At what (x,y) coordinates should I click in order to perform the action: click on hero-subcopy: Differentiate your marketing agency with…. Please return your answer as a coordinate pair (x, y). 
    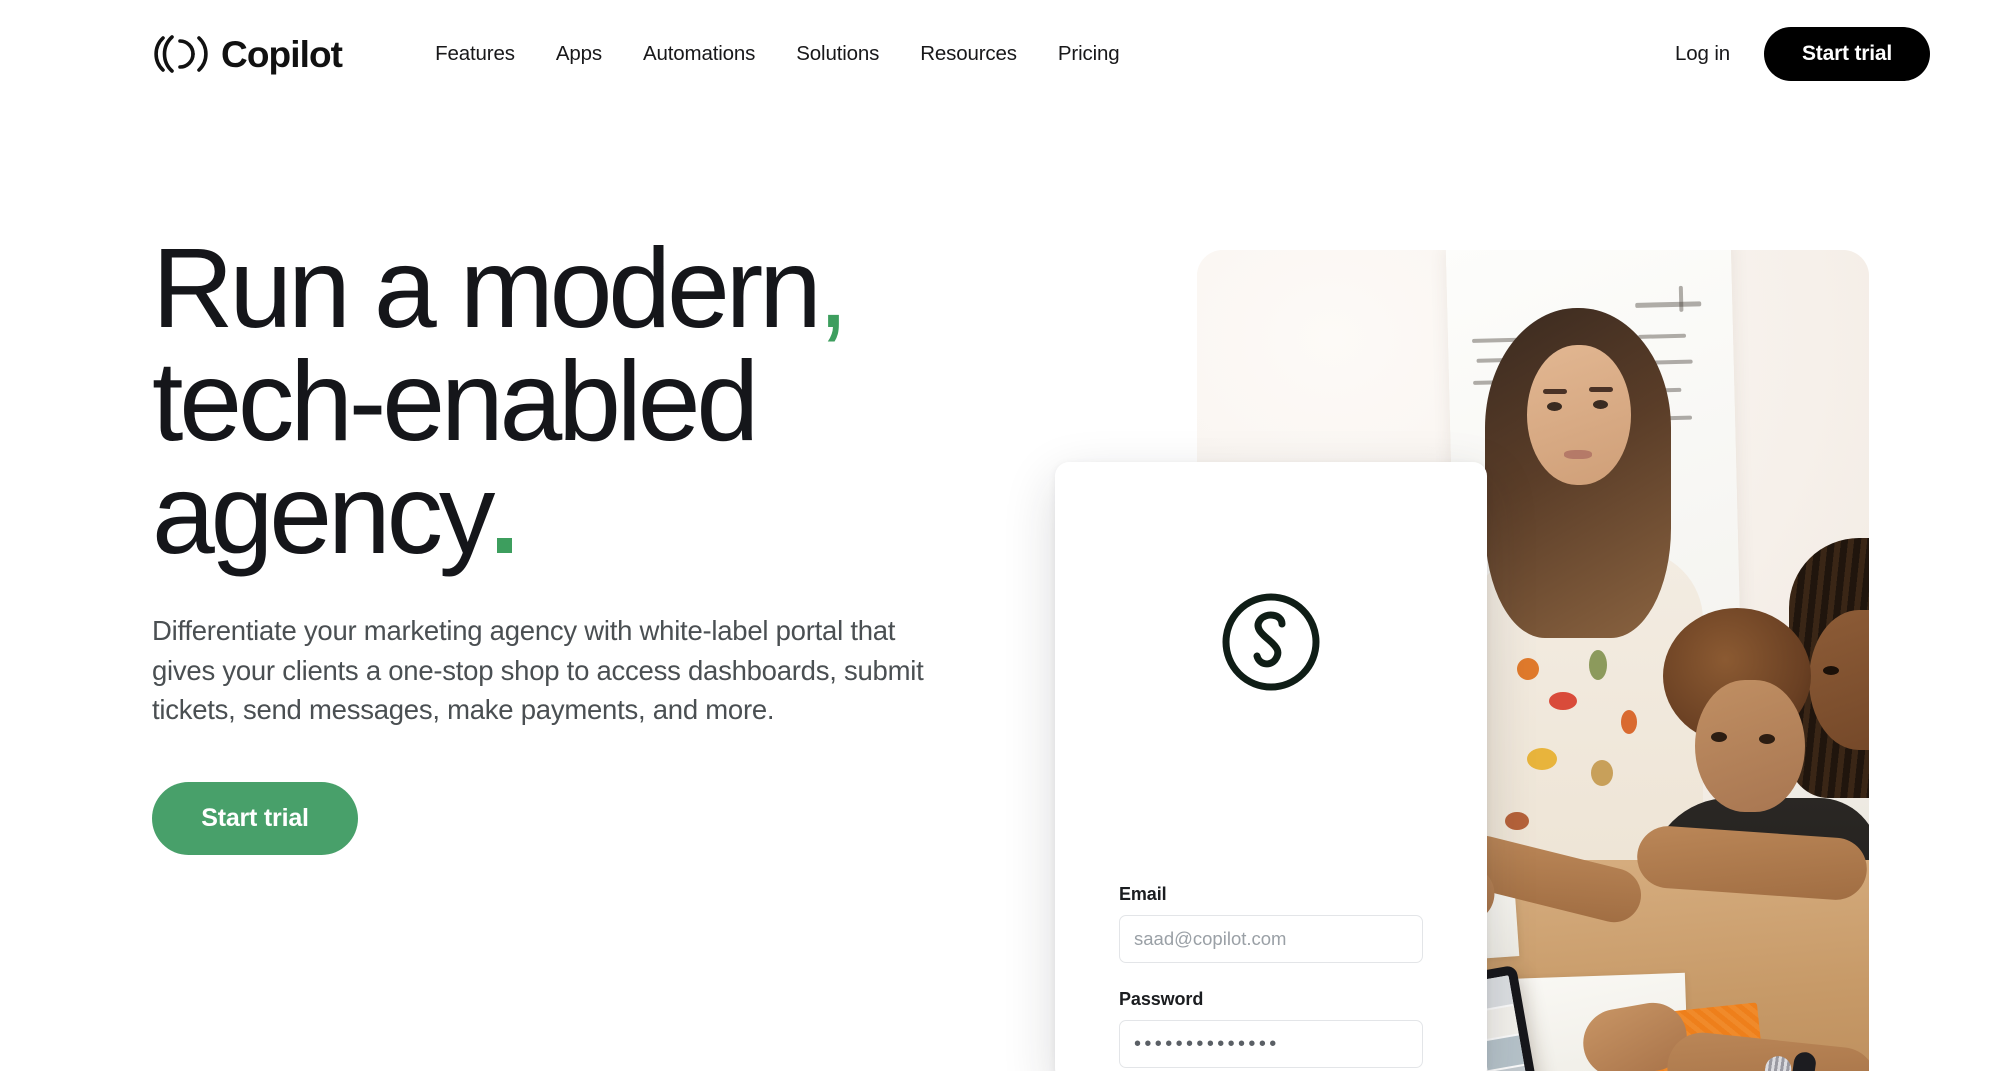
    Looking at the image, I should click on (538, 670).